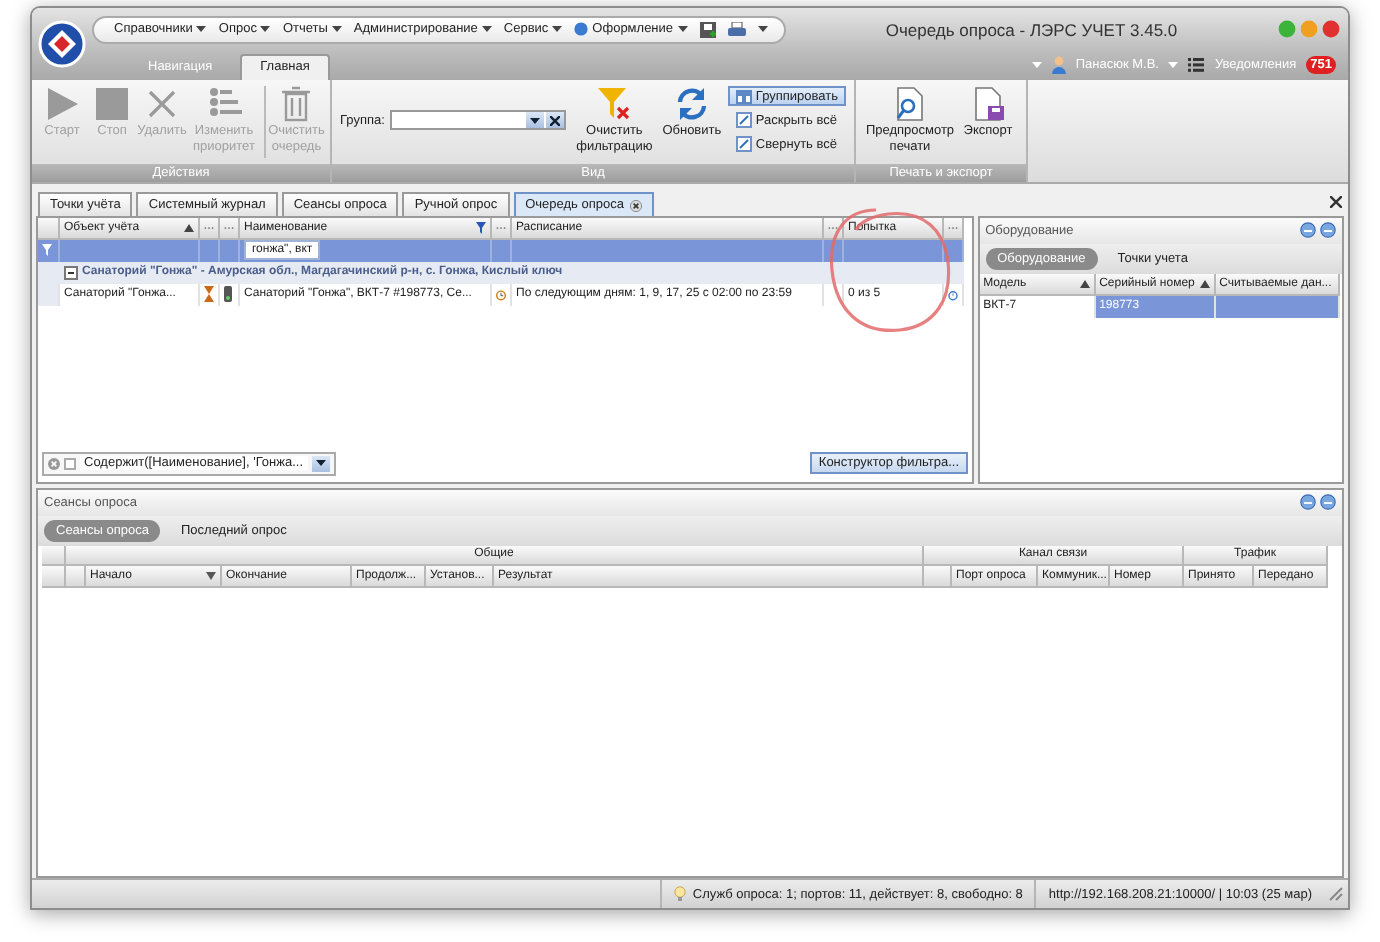 Image resolution: width=1380 pixels, height=942 pixels. Describe the element at coordinates (62, 44) in the screenshot. I see `app-logo-icon` at that location.